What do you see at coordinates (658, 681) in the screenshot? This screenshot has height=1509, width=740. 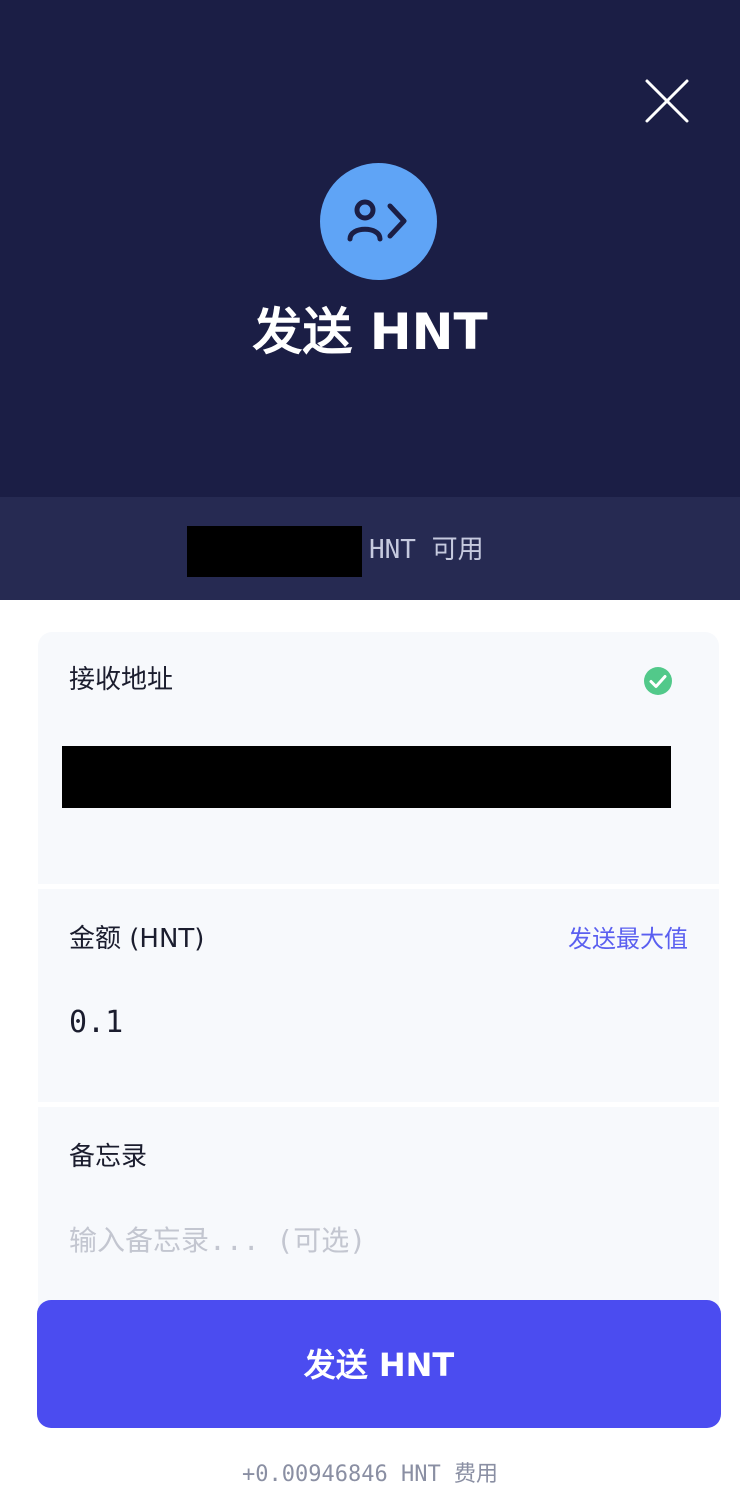 I see `check-circle-icon` at bounding box center [658, 681].